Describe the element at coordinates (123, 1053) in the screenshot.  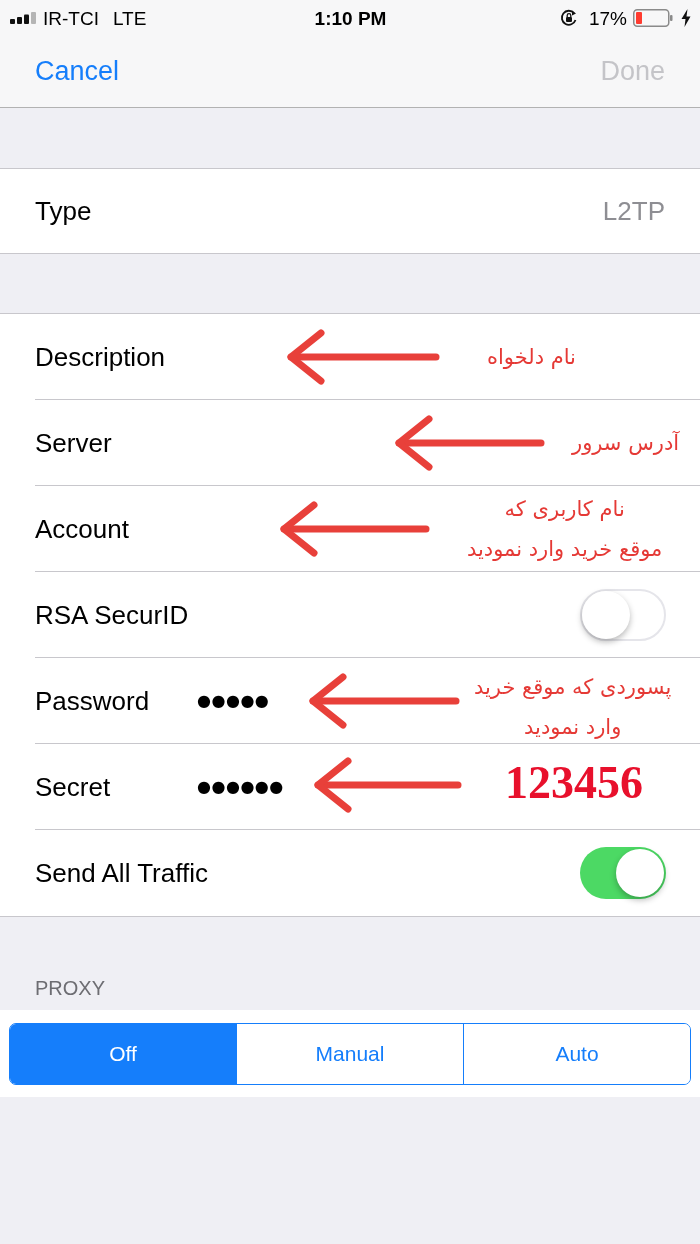
I see `segment-tab: Off` at that location.